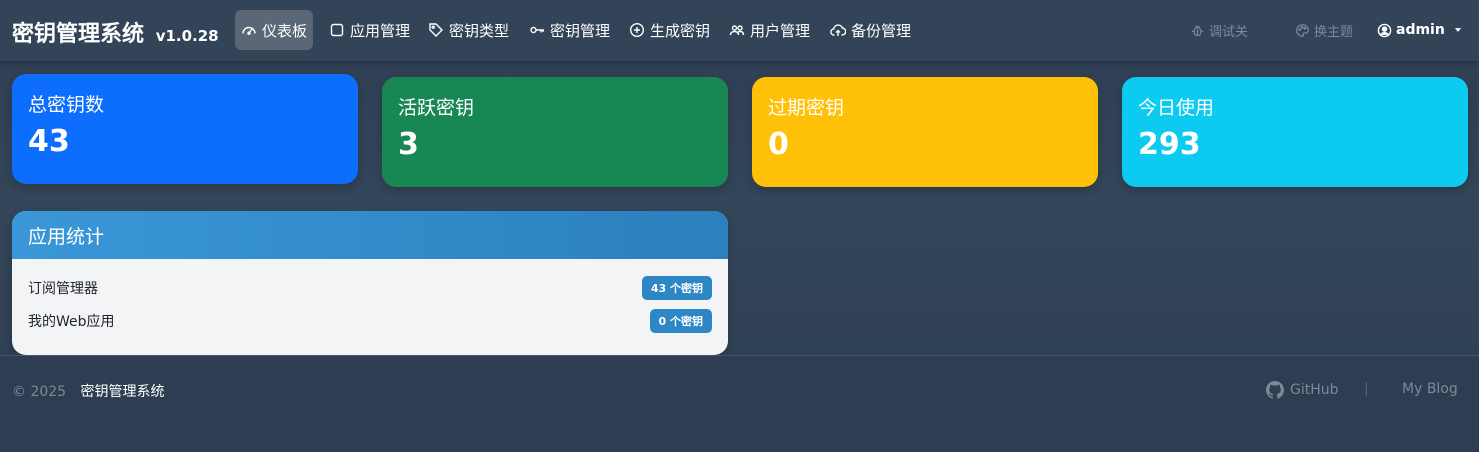 The height and width of the screenshot is (452, 1479). What do you see at coordinates (637, 30) in the screenshot?
I see `plus-circle-icon` at bounding box center [637, 30].